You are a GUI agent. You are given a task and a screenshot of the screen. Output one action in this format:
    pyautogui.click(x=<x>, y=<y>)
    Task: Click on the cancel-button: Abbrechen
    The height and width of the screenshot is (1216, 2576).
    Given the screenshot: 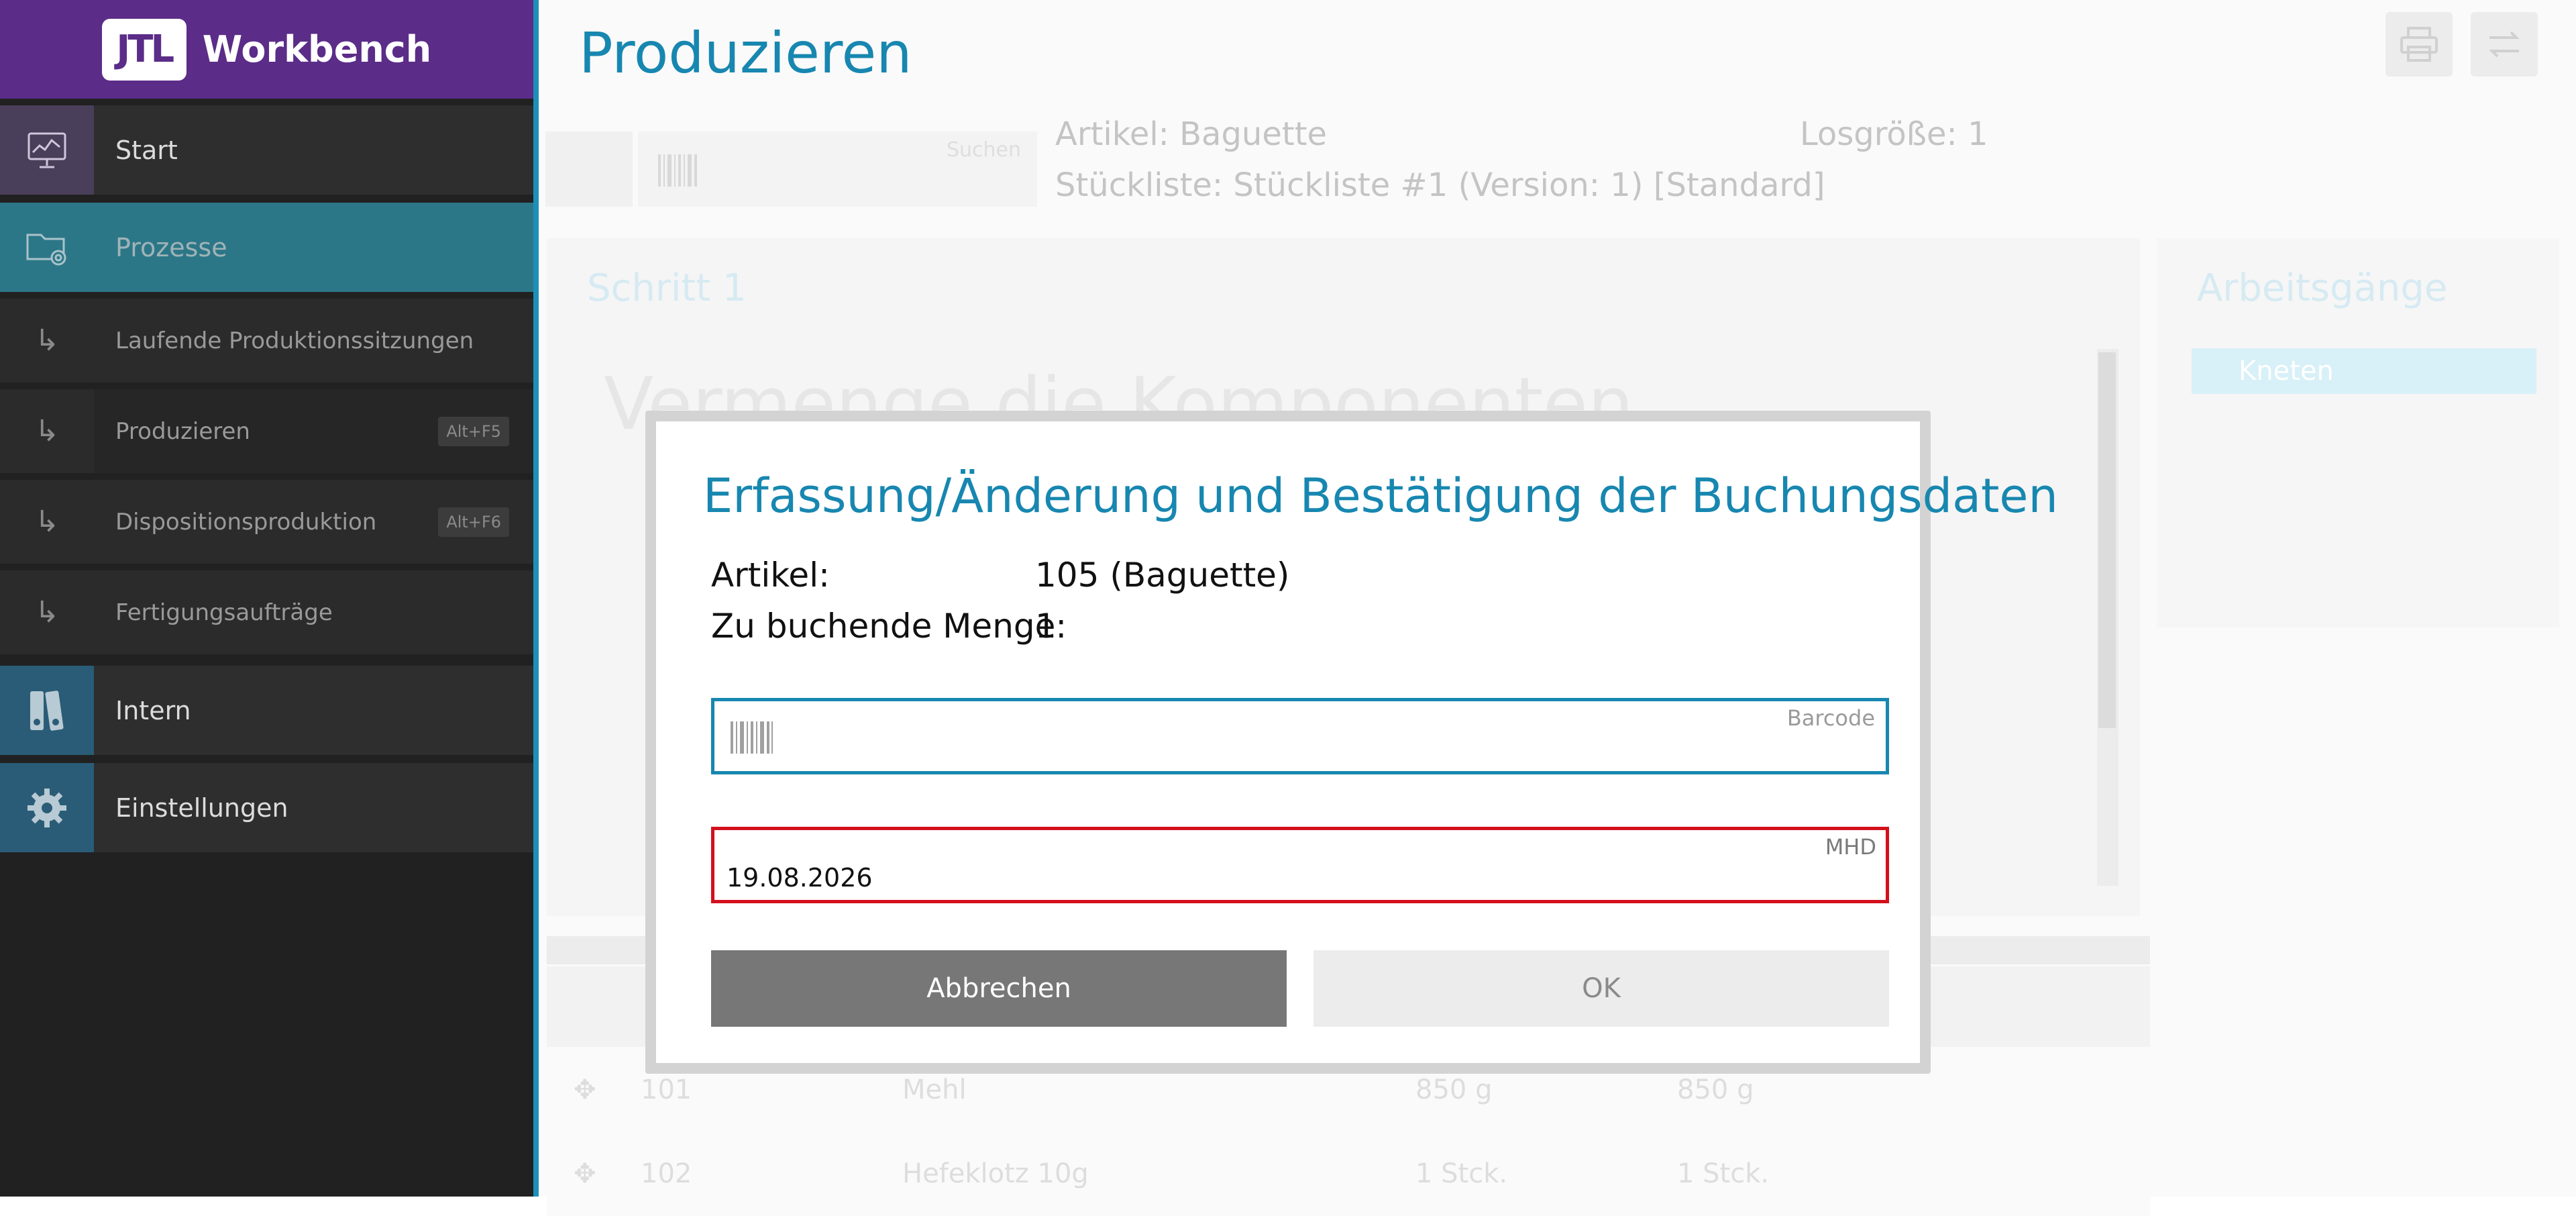 What is the action you would take?
    pyautogui.click(x=999, y=988)
    